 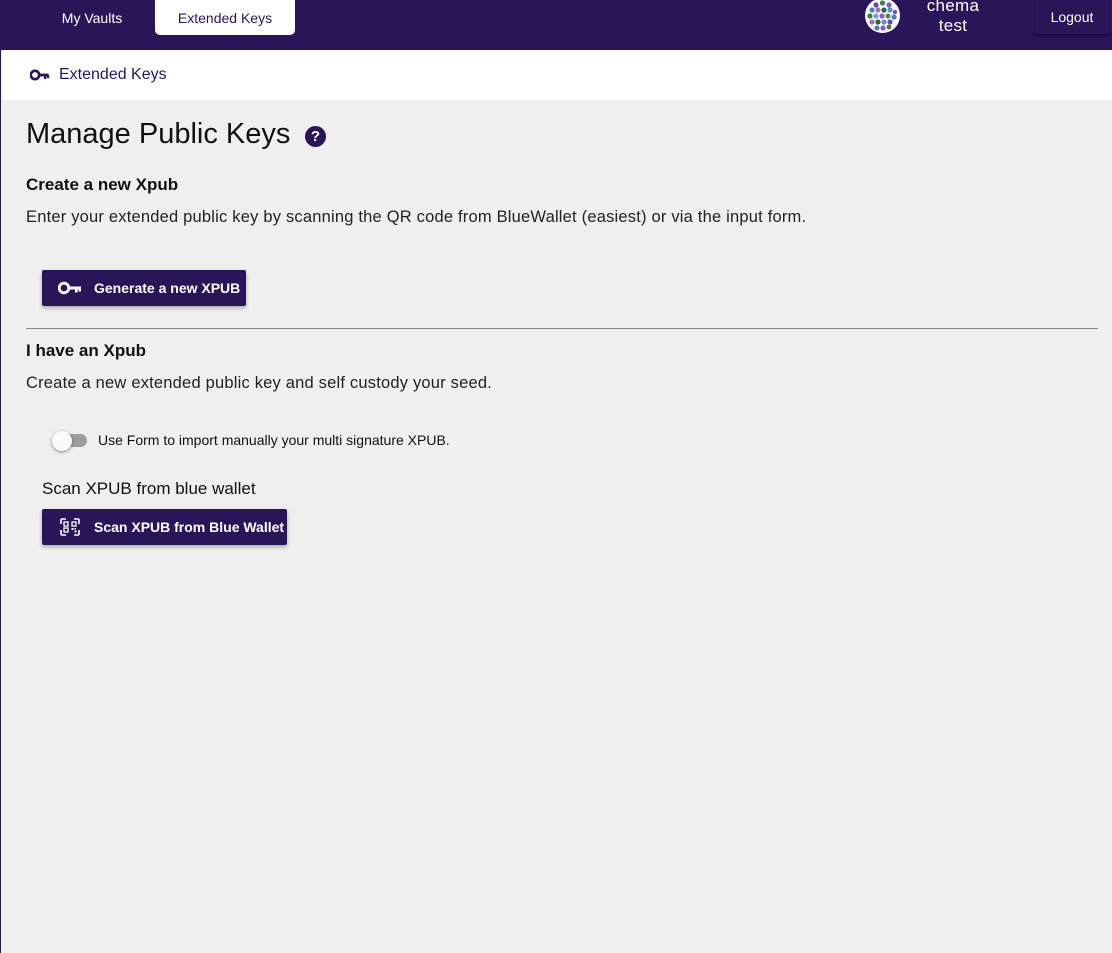 What do you see at coordinates (158, 134) in the screenshot?
I see `page-title: Manage Public Keys` at bounding box center [158, 134].